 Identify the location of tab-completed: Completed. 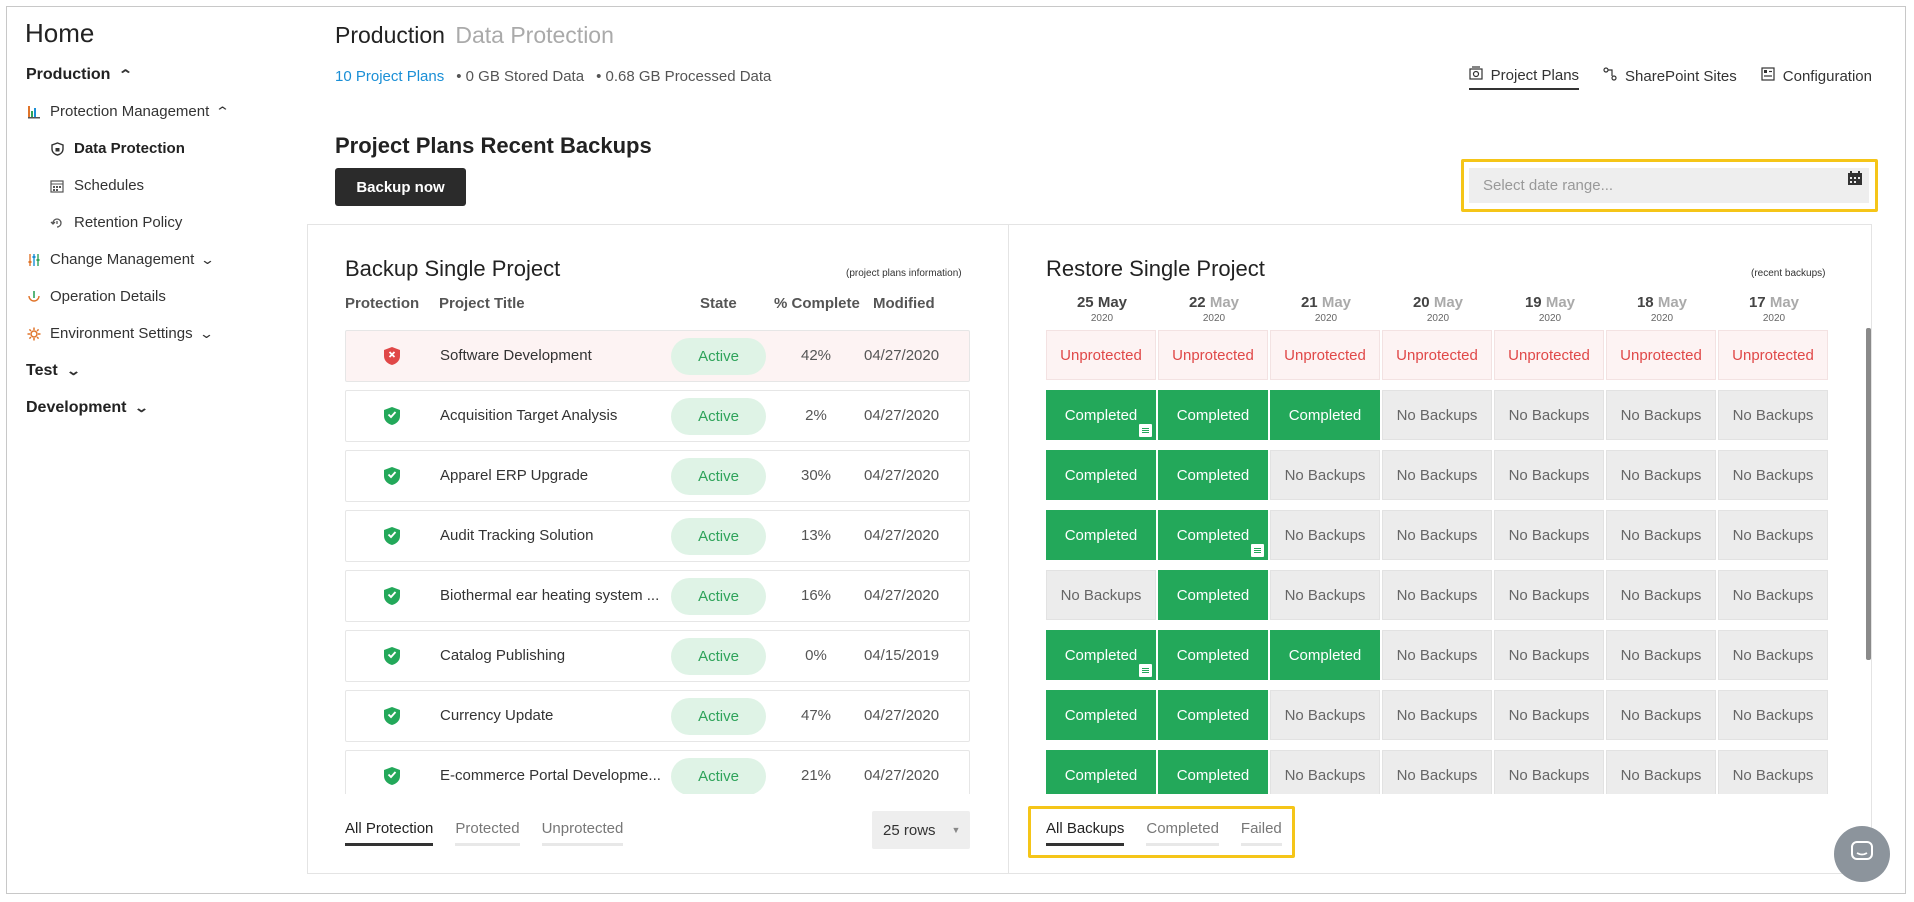
(1182, 833).